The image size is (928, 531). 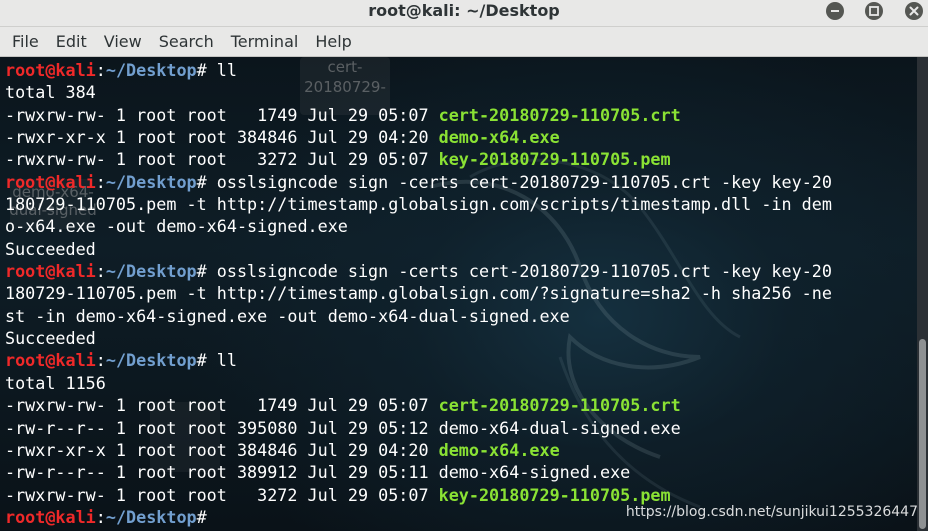 I want to click on menu-view: View, so click(x=123, y=42).